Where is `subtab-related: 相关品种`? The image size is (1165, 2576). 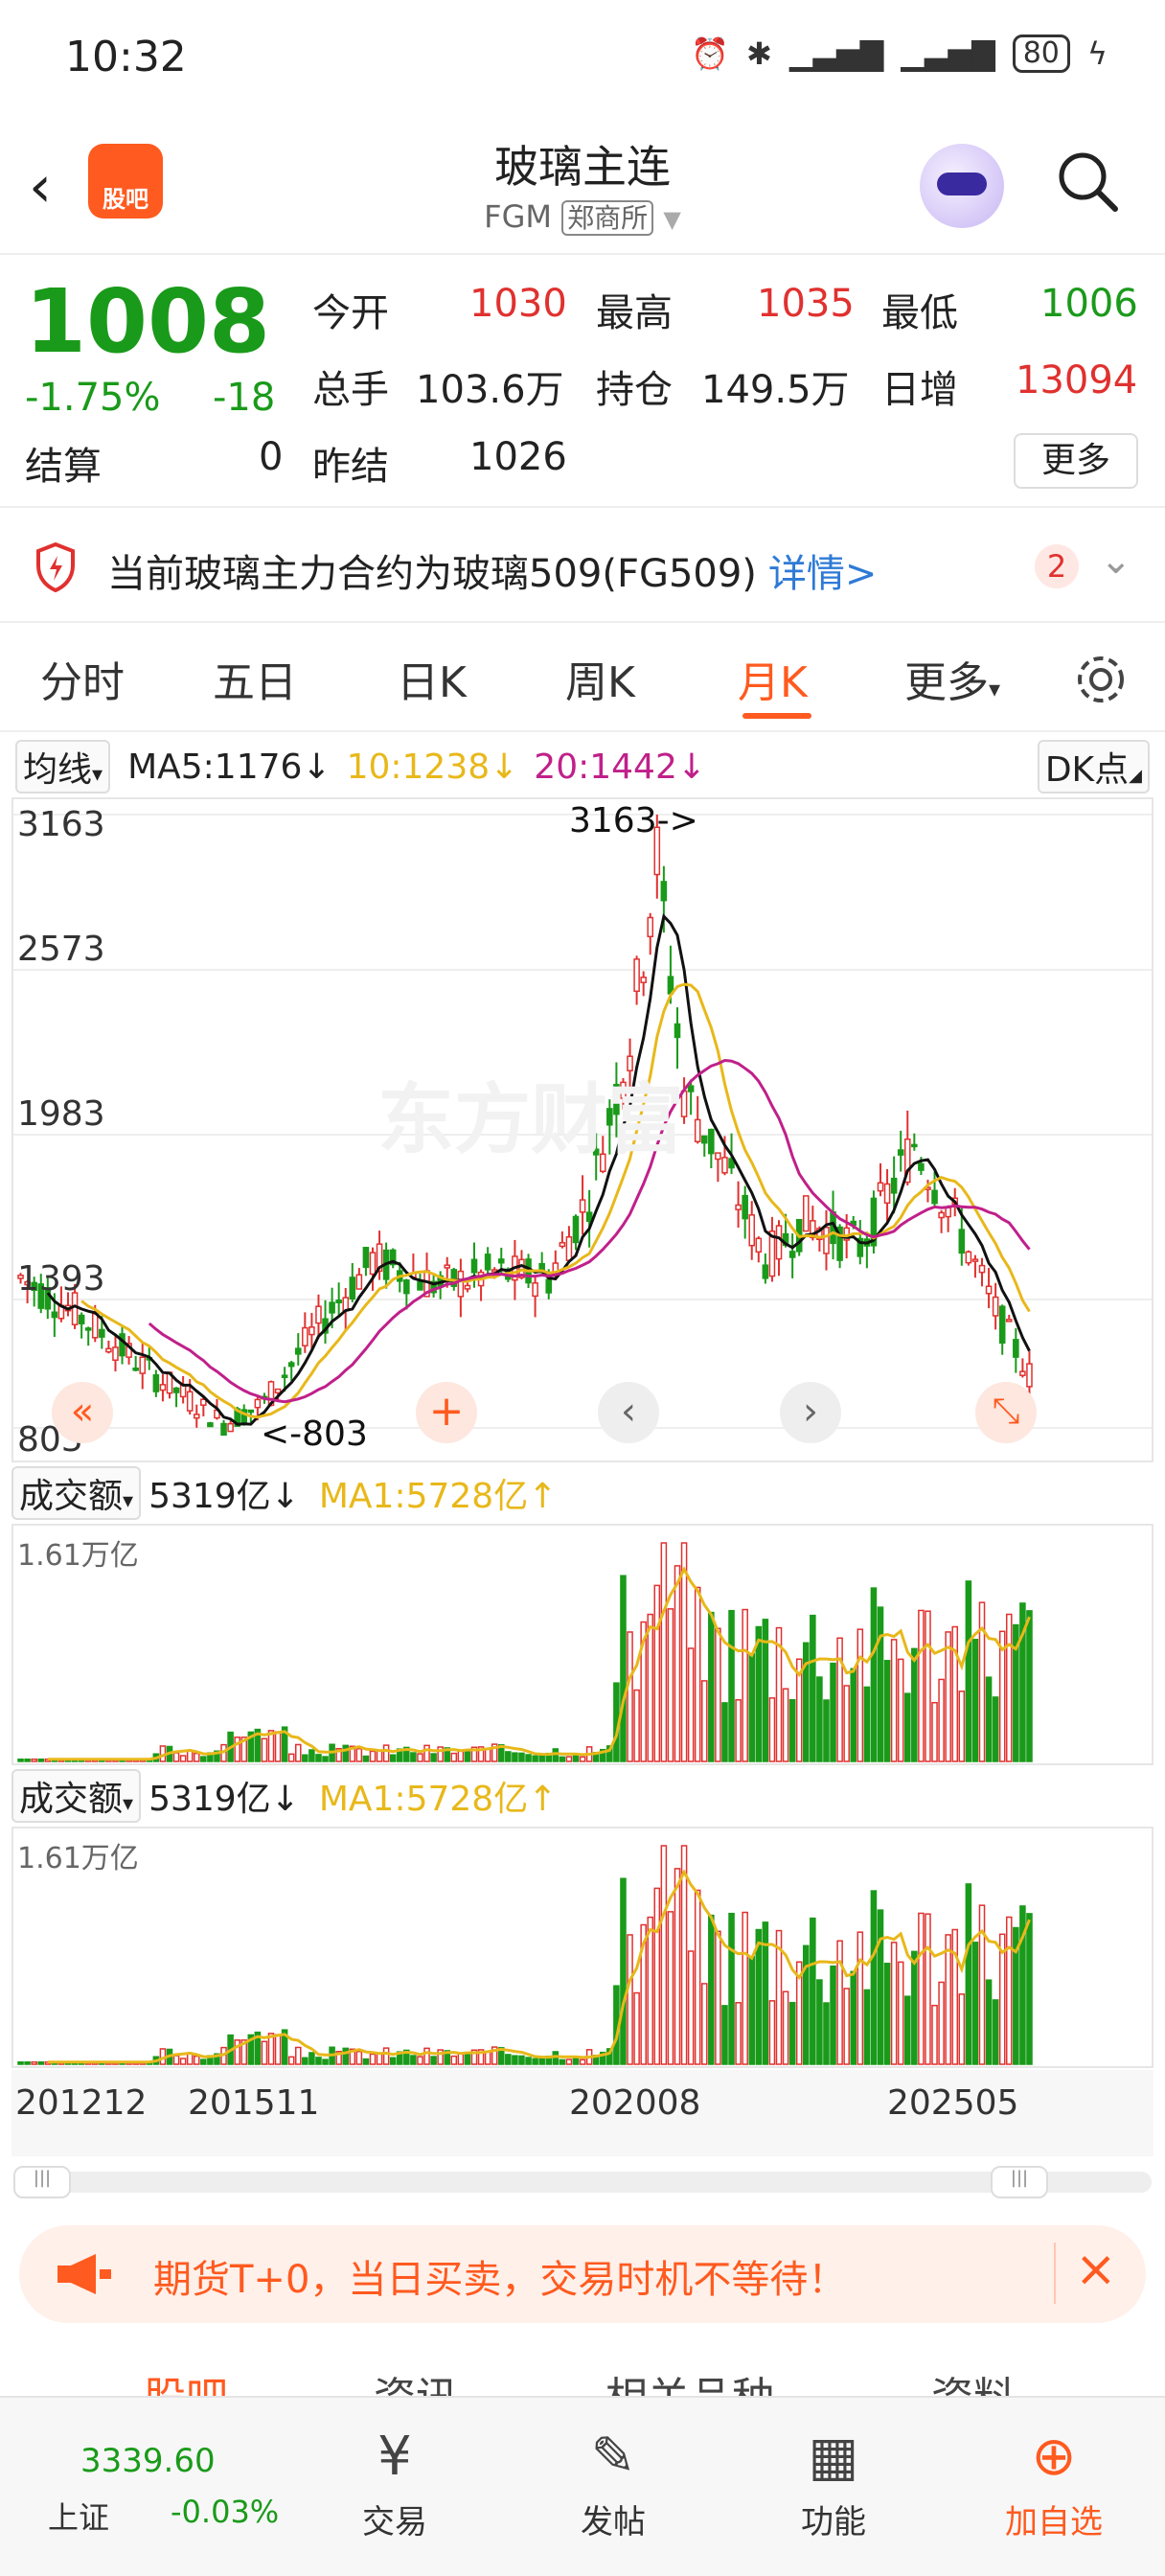
subtab-related: 相关品种 is located at coordinates (689, 2379).